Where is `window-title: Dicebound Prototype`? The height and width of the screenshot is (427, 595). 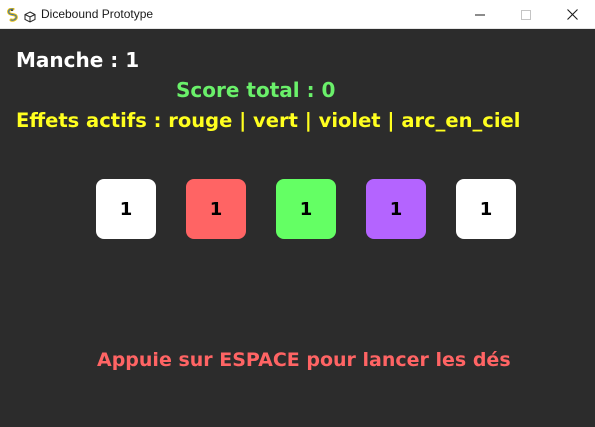 window-title: Dicebound Prototype is located at coordinates (97, 14).